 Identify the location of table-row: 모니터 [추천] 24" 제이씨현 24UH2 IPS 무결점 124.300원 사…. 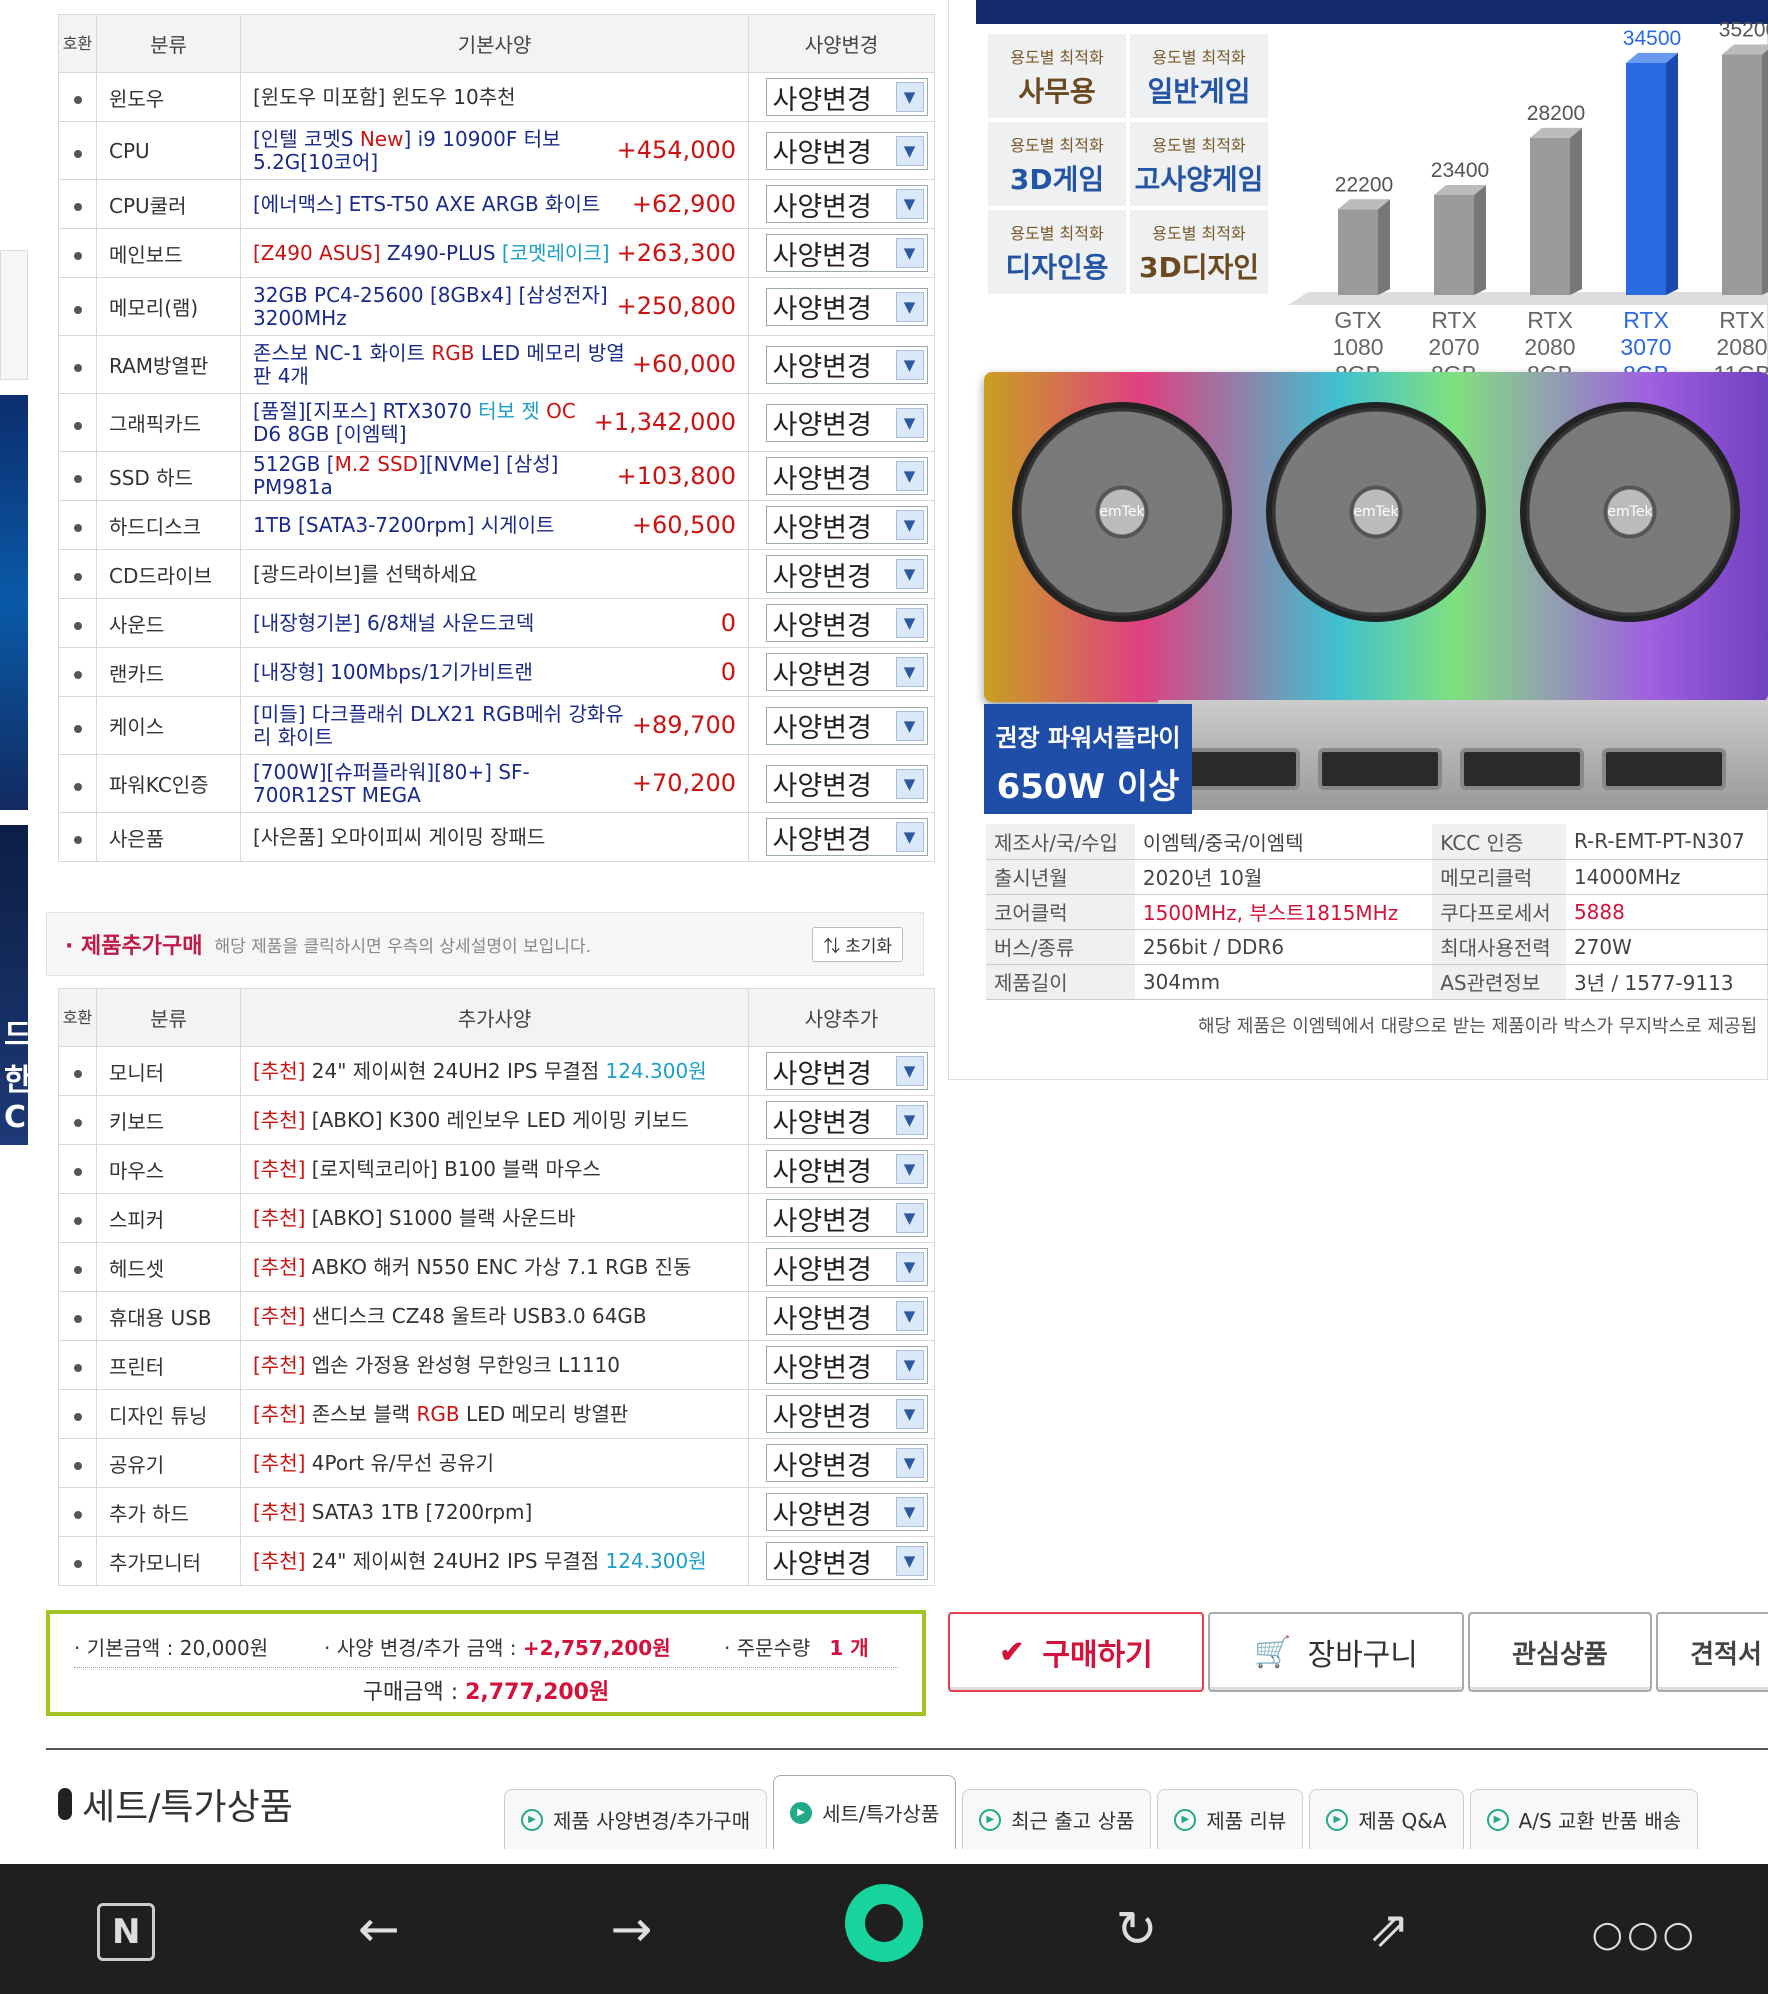
(496, 1071).